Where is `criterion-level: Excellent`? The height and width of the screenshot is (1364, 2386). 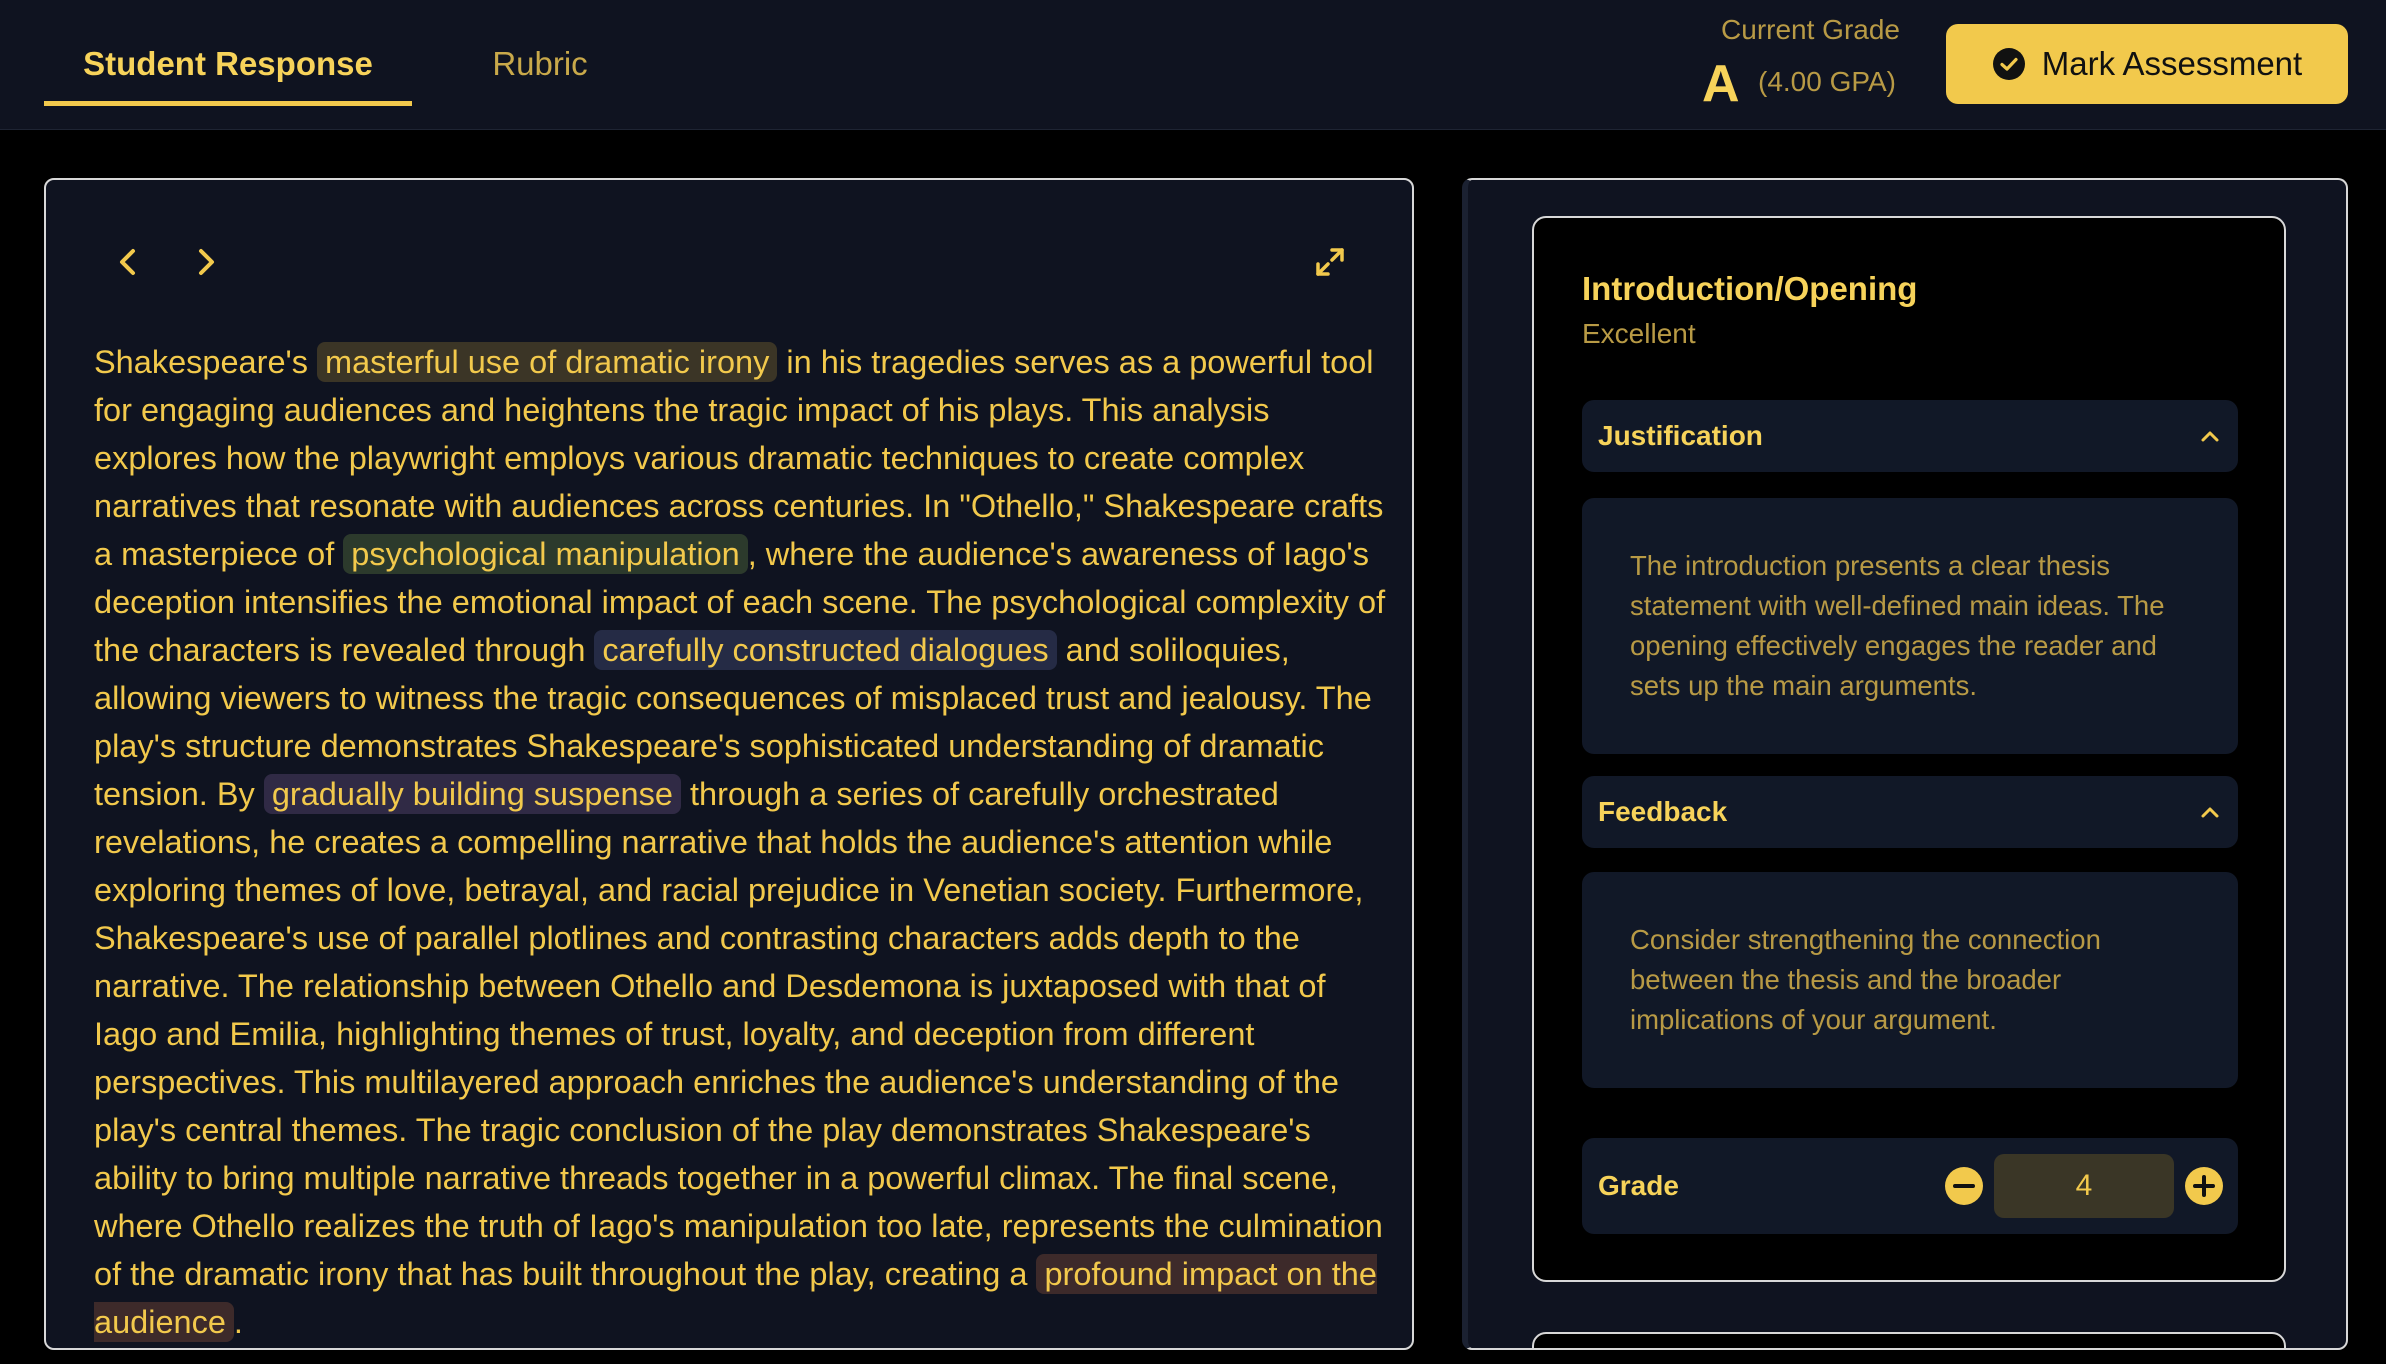
criterion-level: Excellent is located at coordinates (1639, 333).